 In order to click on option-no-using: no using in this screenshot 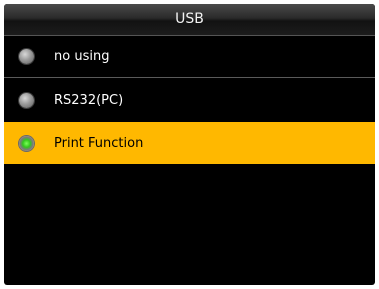, I will do `click(189, 57)`.